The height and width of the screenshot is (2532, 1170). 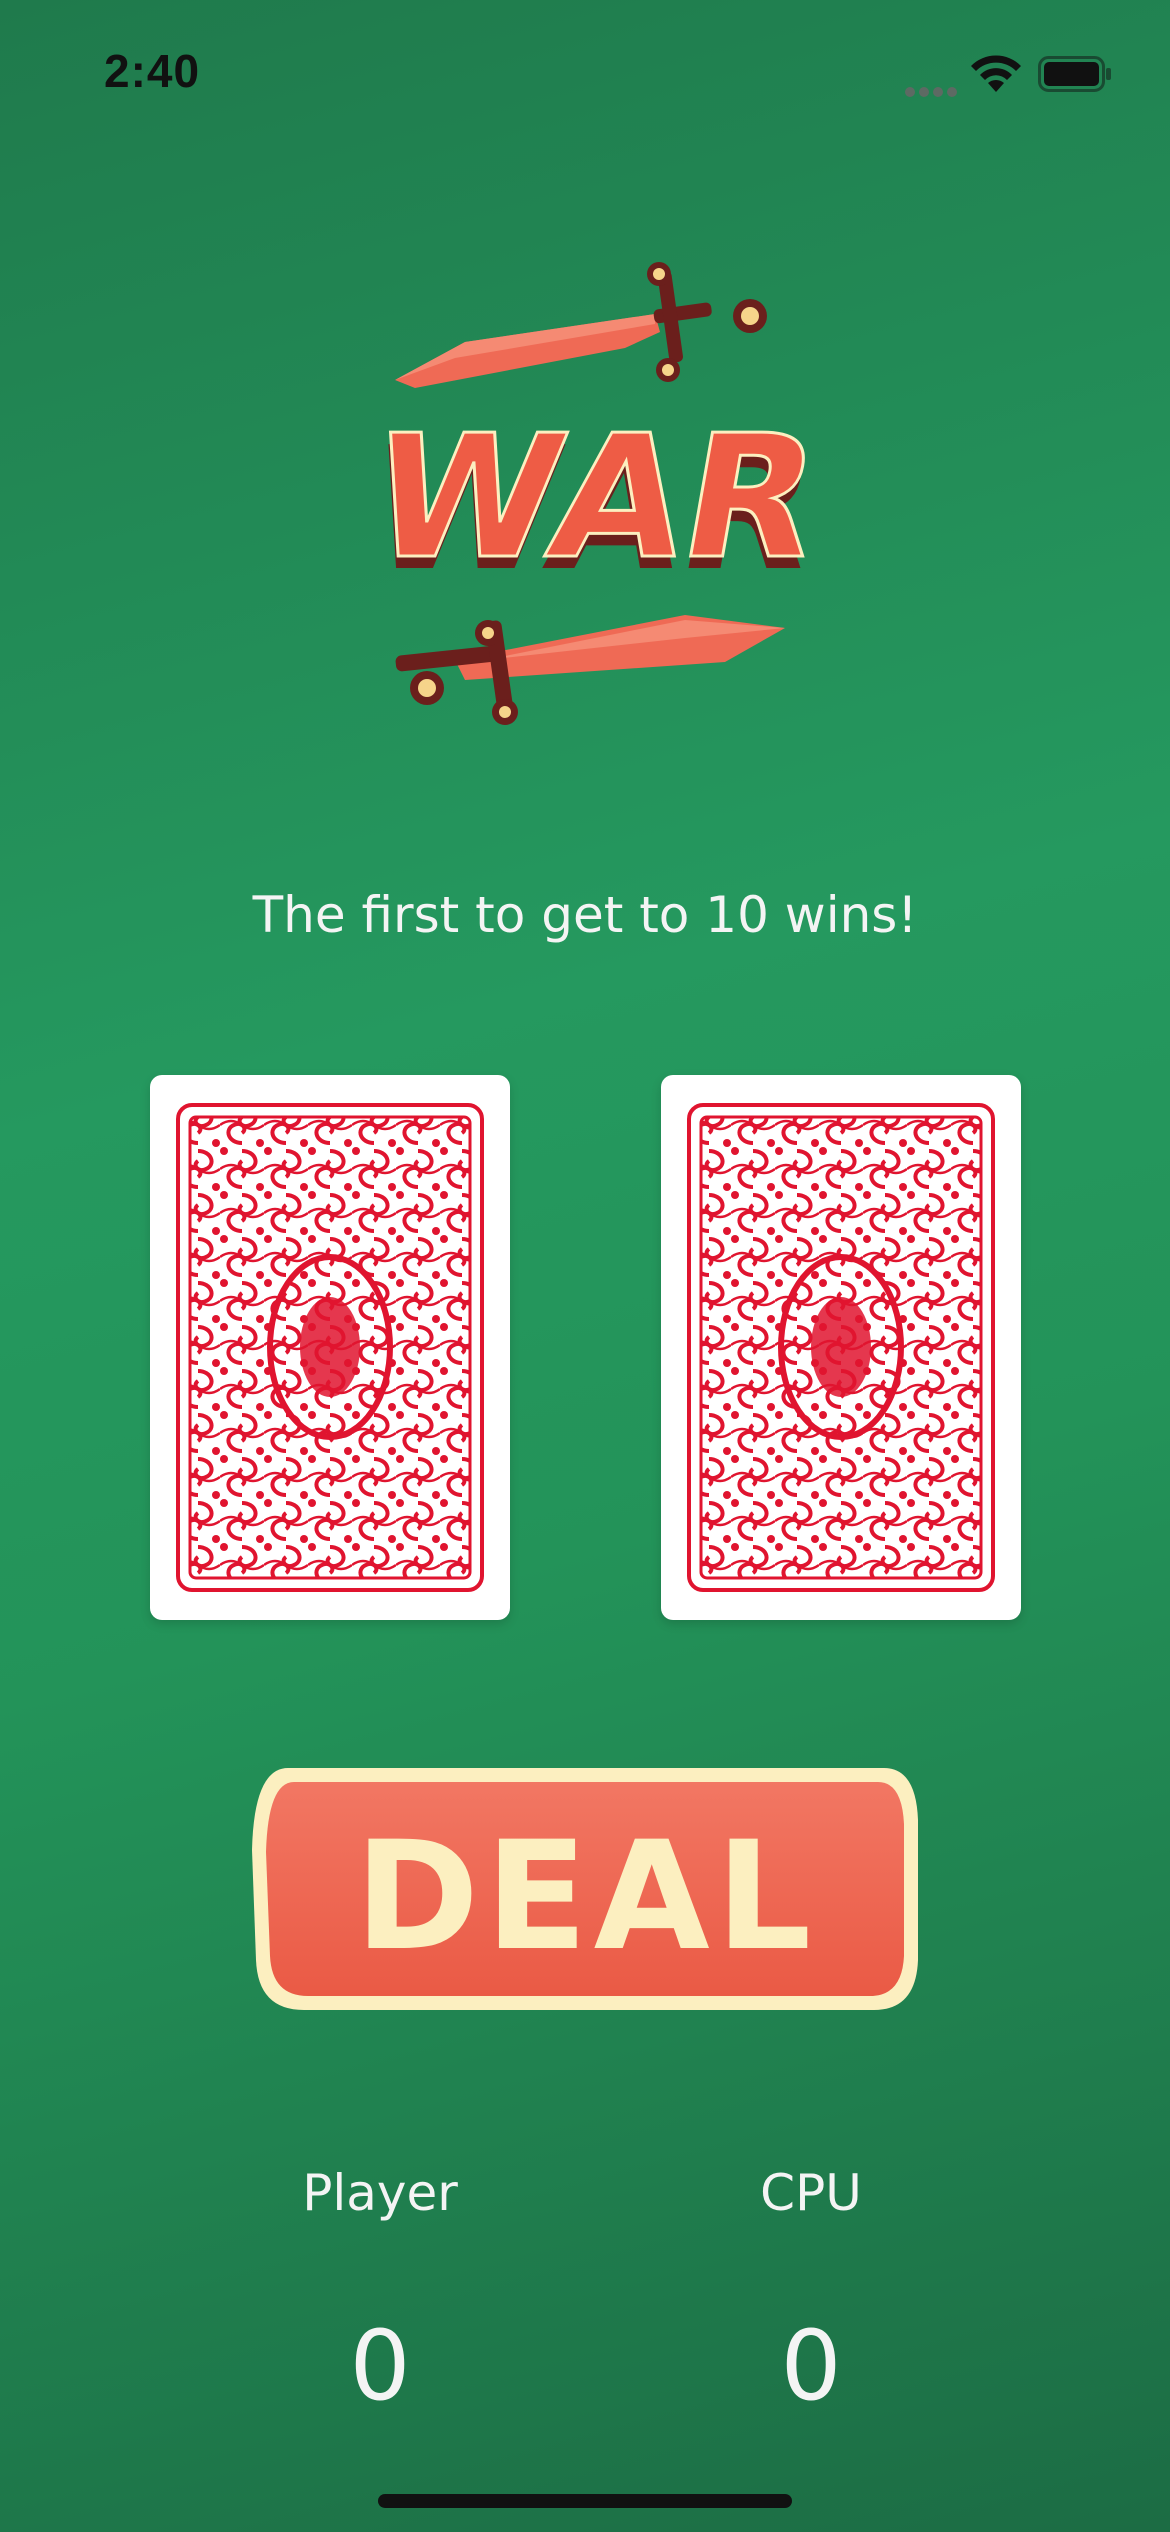 I want to click on status-bar: 2:40, so click(x=585, y=70).